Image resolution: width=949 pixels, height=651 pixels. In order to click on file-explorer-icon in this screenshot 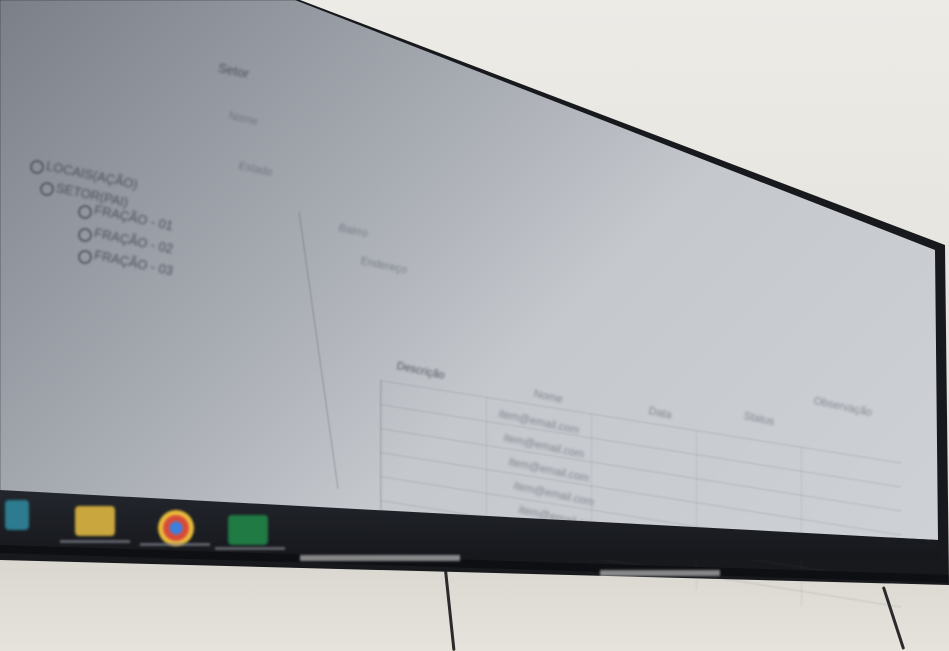, I will do `click(95, 521)`.